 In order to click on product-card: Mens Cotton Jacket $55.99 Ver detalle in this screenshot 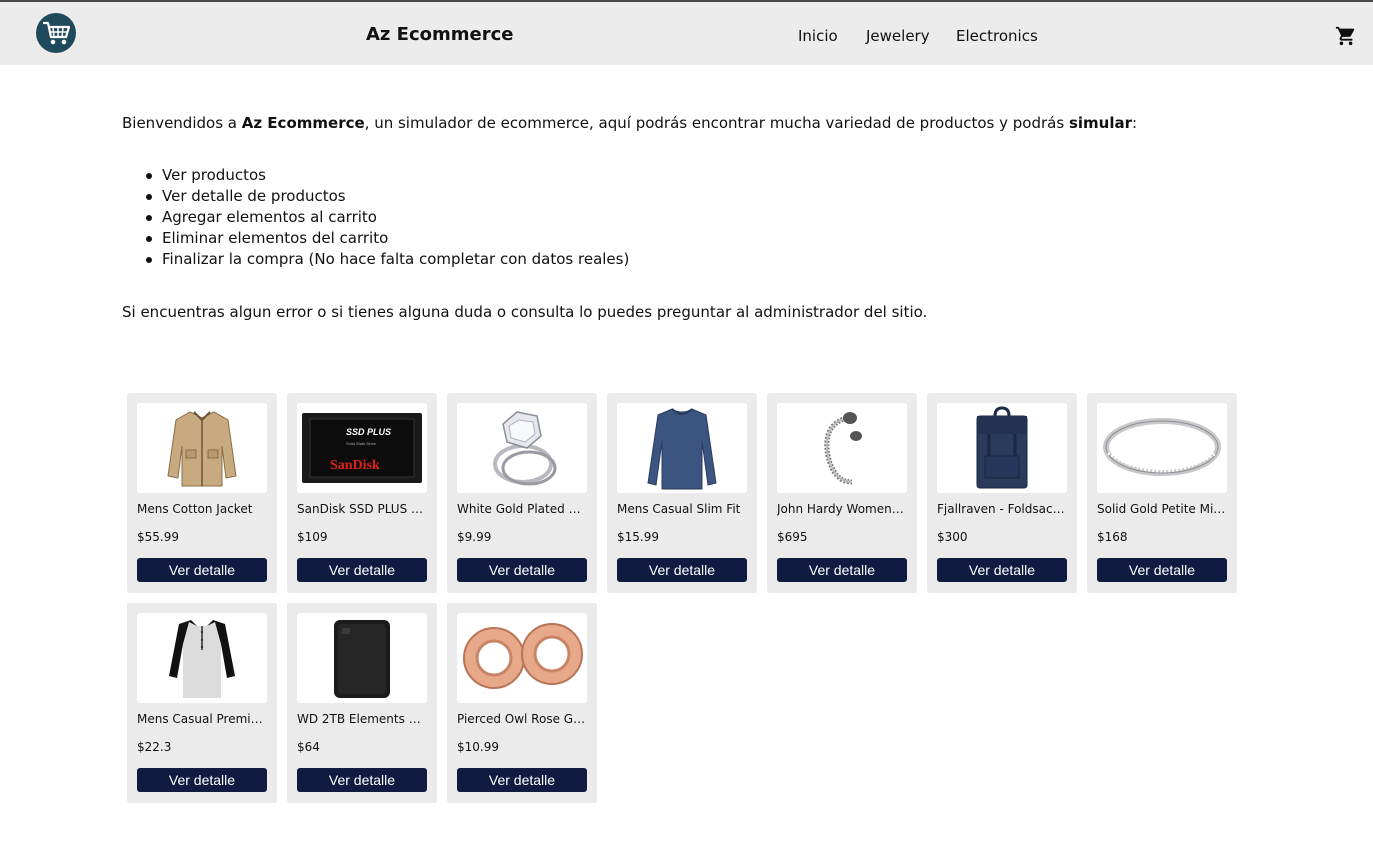, I will do `click(202, 493)`.